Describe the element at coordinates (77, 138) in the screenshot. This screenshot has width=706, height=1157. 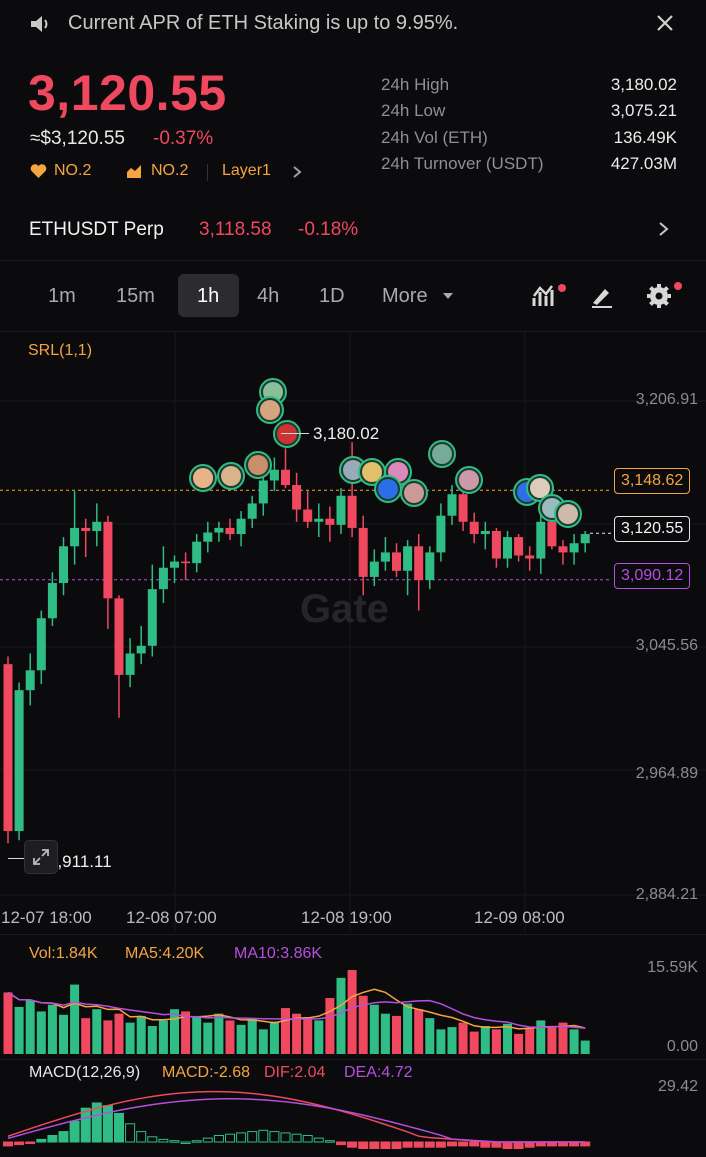
I see `usd-price: ≈$3,120.55` at that location.